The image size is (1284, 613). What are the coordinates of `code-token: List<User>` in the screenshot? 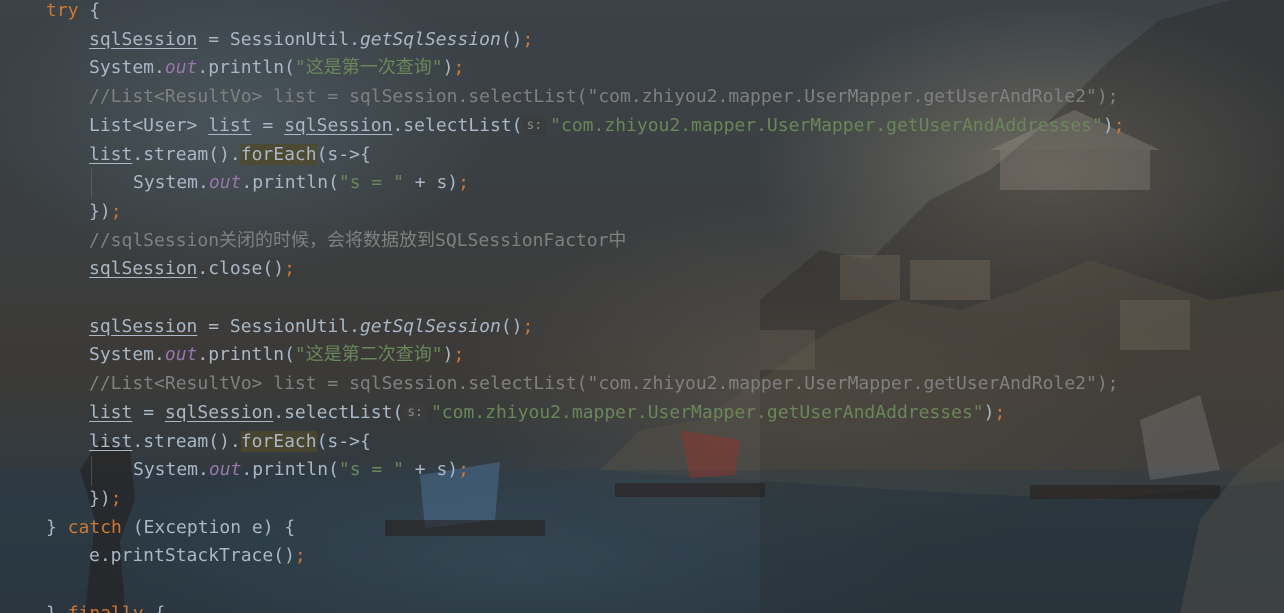 It's located at (148, 125).